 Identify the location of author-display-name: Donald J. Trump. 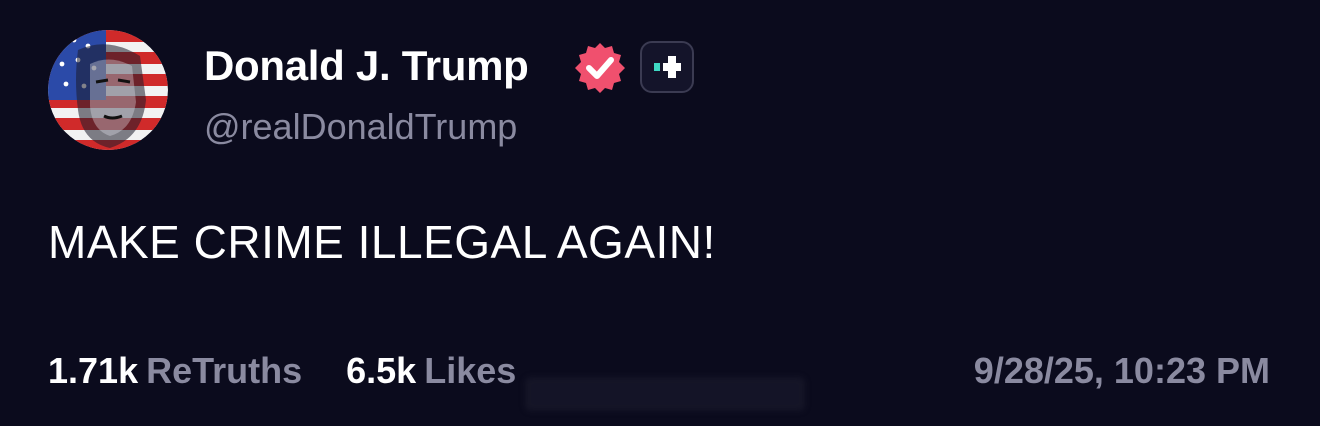
(366, 66).